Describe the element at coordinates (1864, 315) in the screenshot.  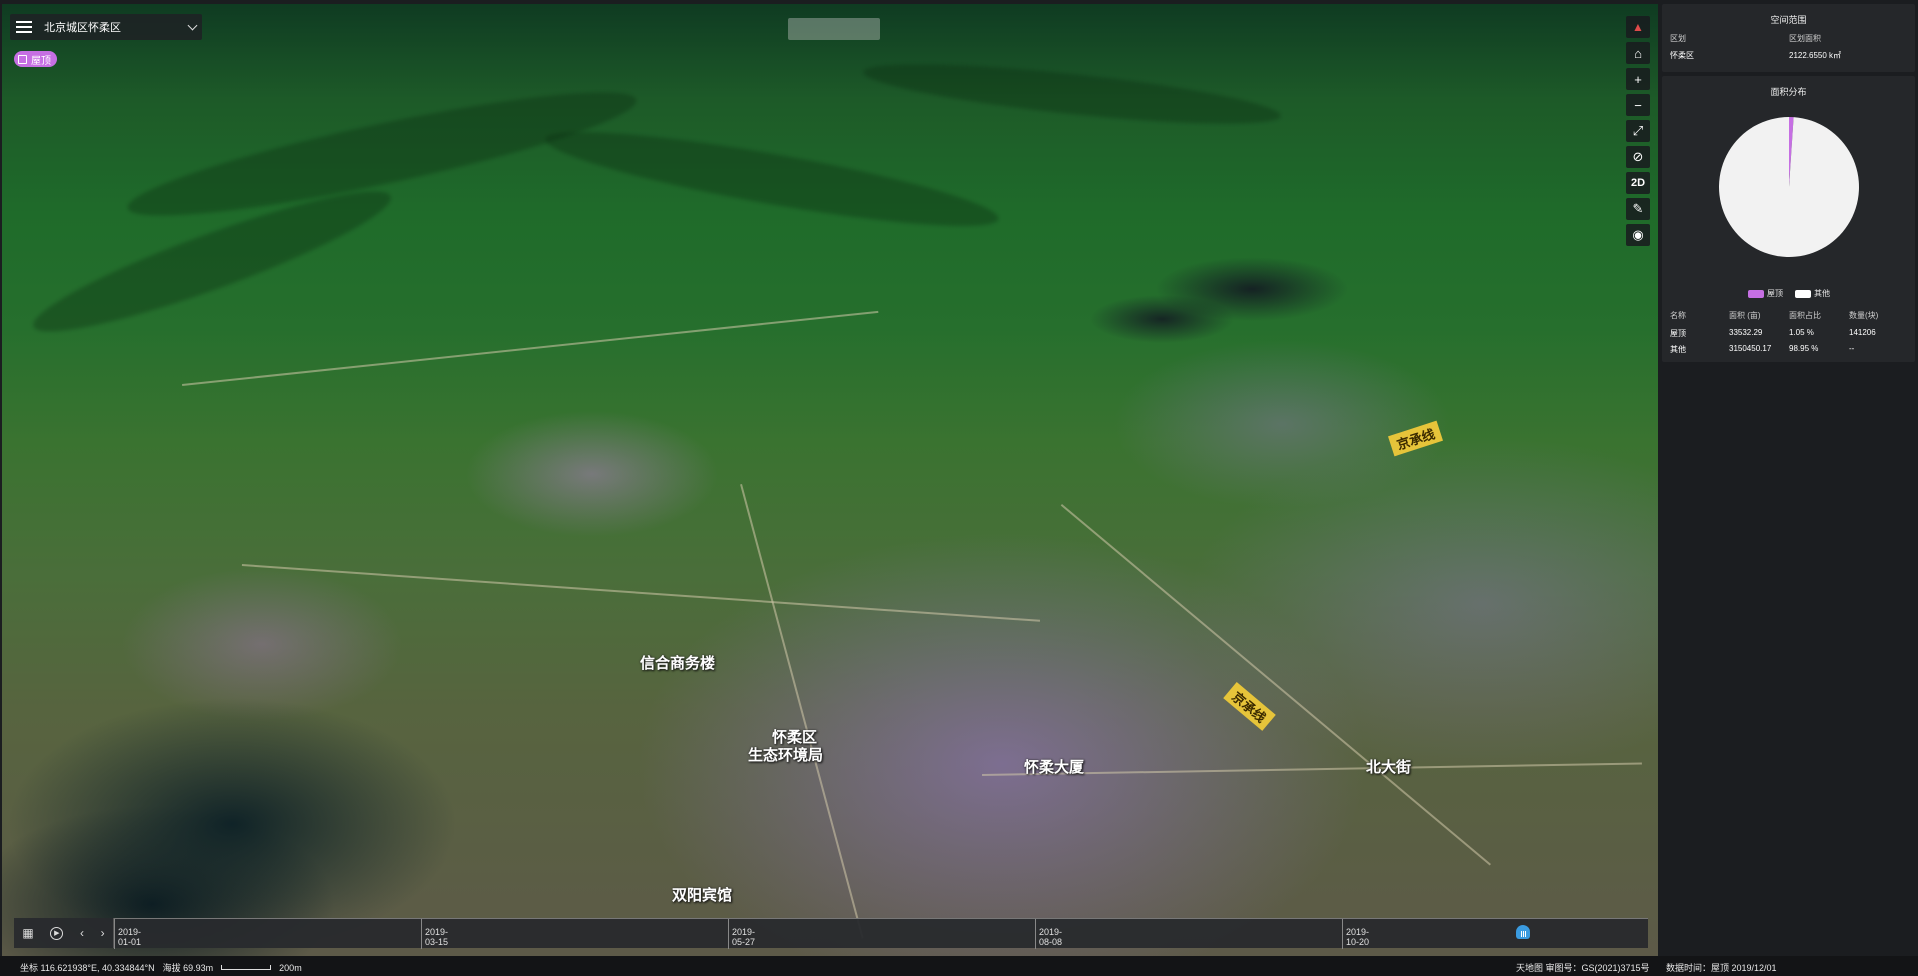
I see `table-header: 数量(块)` at that location.